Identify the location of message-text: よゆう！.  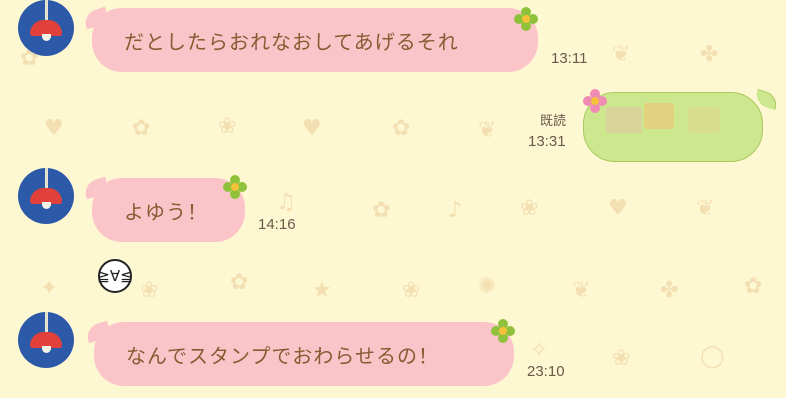
(166, 211).